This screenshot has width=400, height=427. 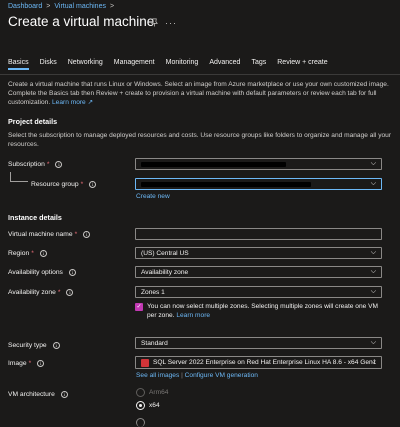 I want to click on vm-architecture-label-text: VM architecture, so click(x=31, y=394).